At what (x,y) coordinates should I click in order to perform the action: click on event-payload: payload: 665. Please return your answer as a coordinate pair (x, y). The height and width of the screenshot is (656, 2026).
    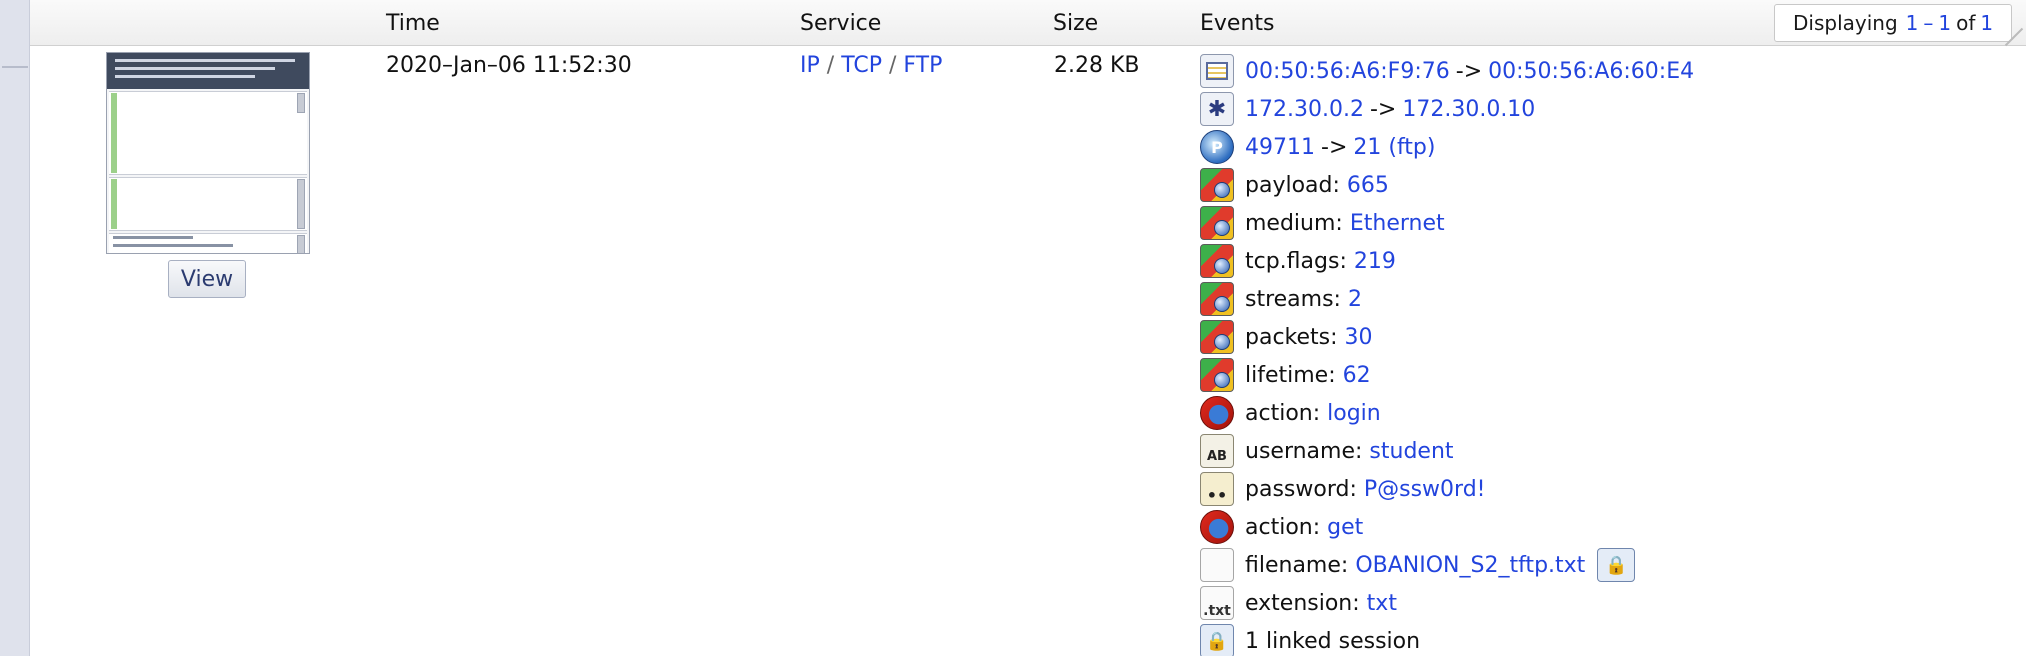
    Looking at the image, I should click on (1447, 185).